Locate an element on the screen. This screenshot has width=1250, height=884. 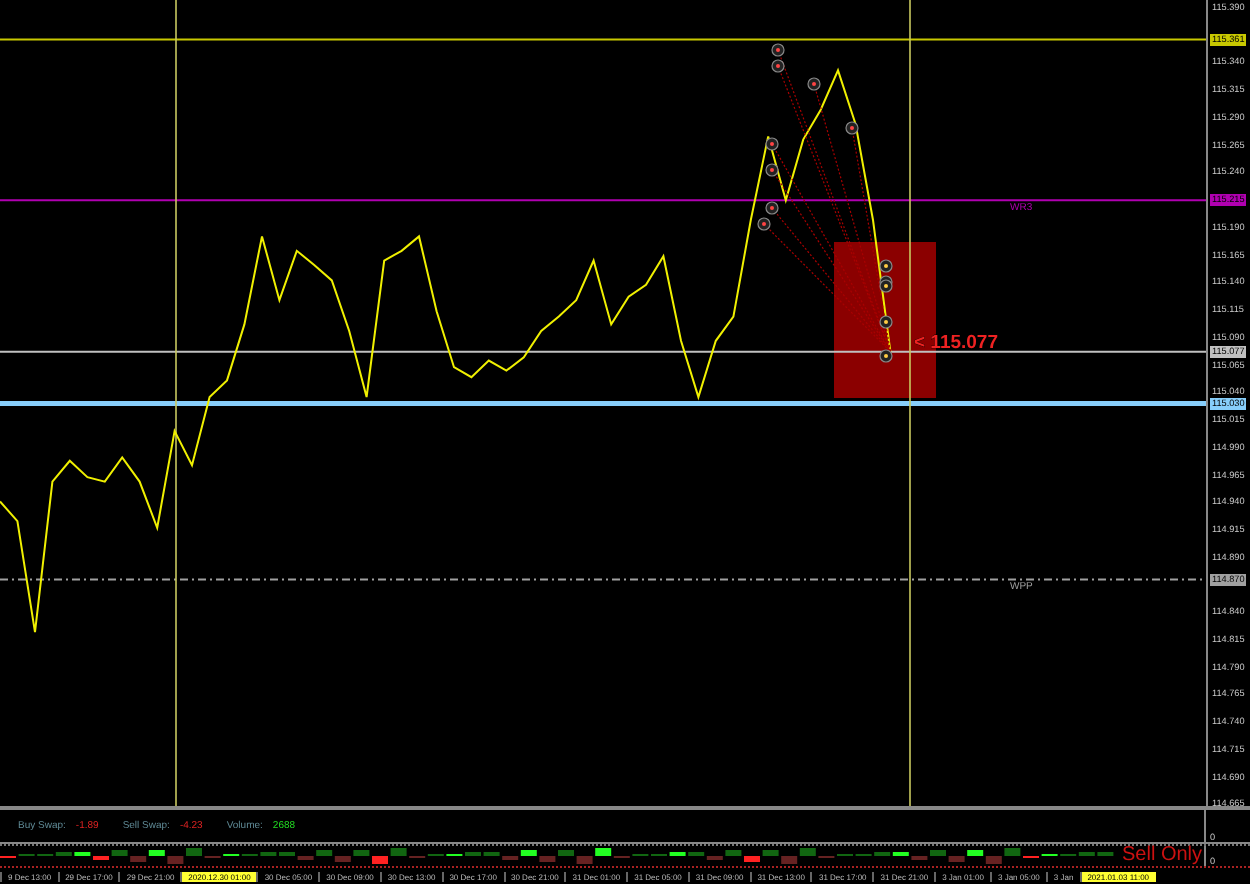
trade-mode-label: Sell Only is located at coordinates (1162, 855).